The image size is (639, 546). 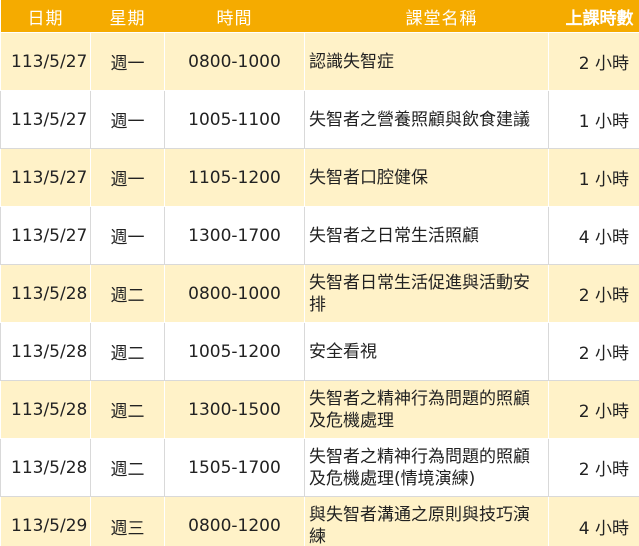 I want to click on cell-course: 安全看視, so click(x=426, y=351).